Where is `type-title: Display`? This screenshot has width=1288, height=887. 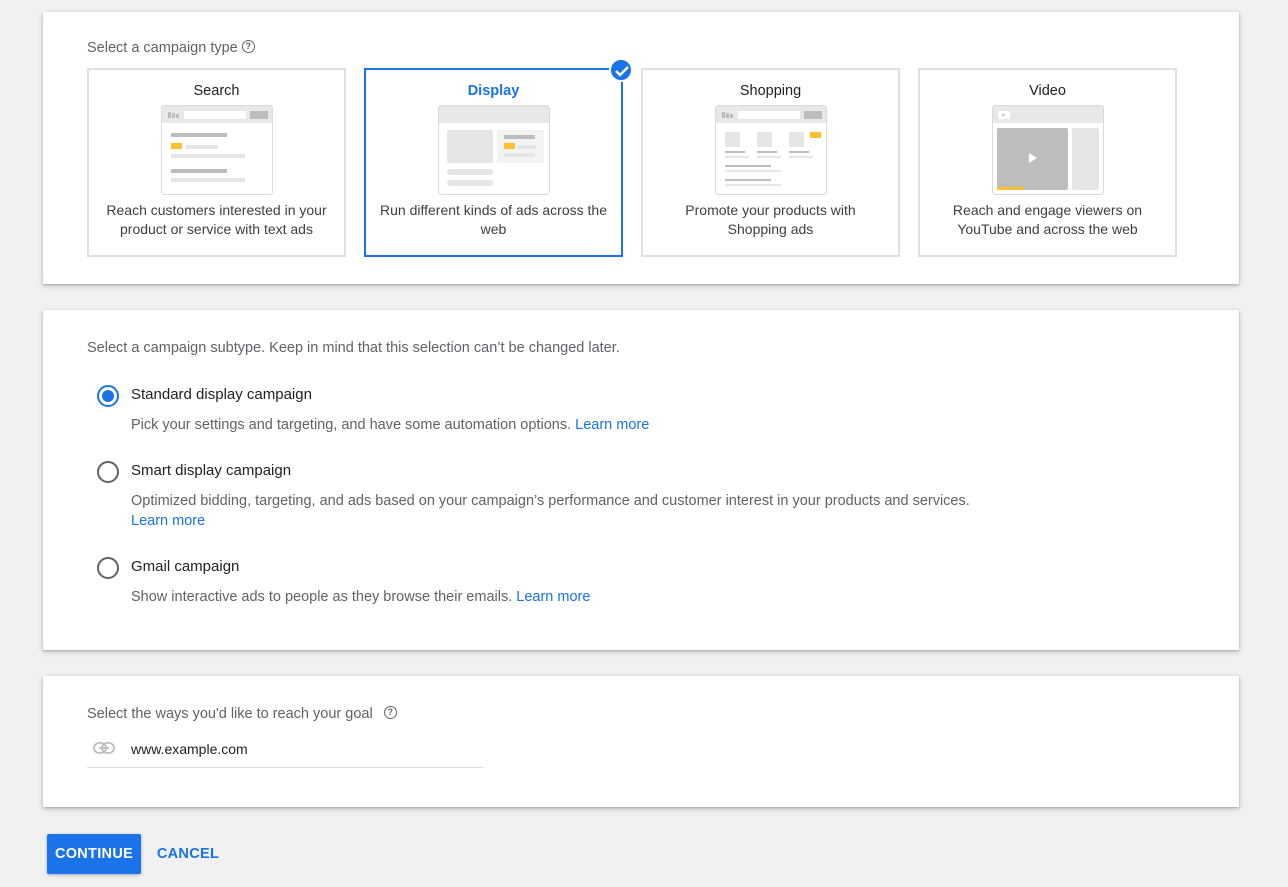
type-title: Display is located at coordinates (493, 91).